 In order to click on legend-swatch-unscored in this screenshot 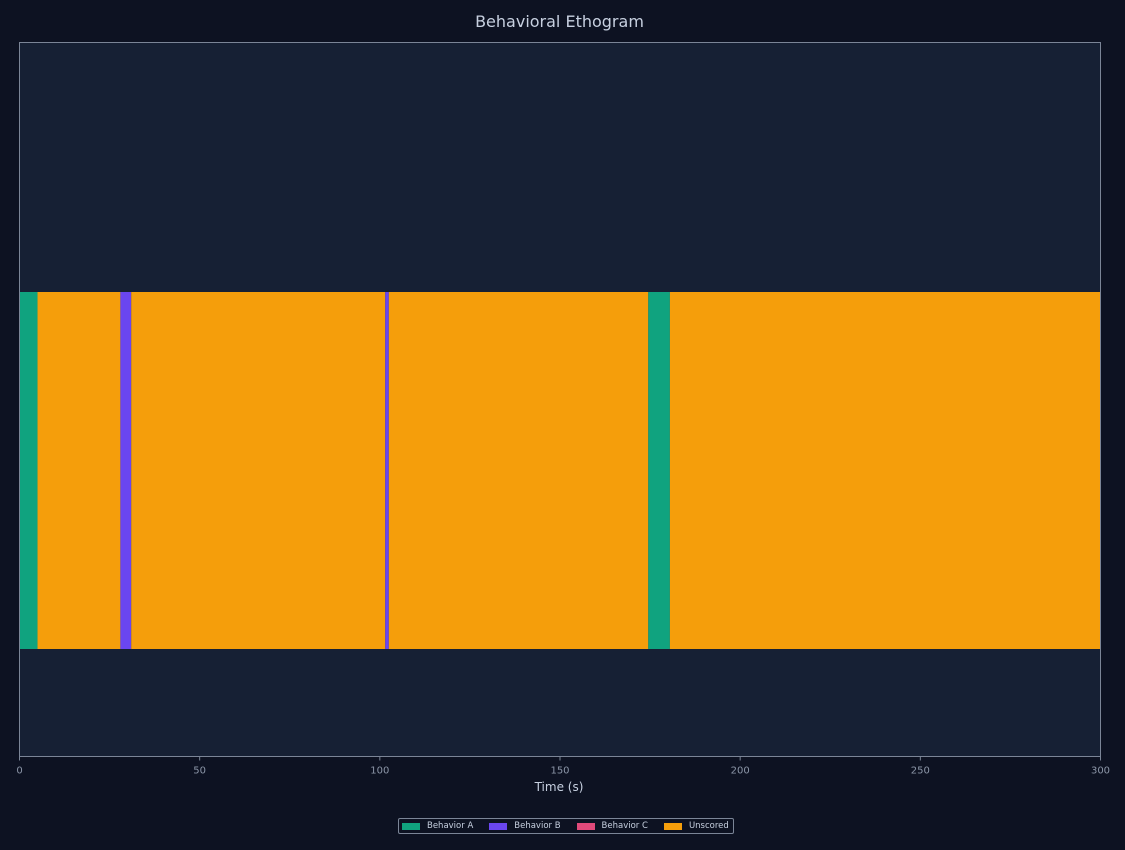, I will do `click(672, 826)`.